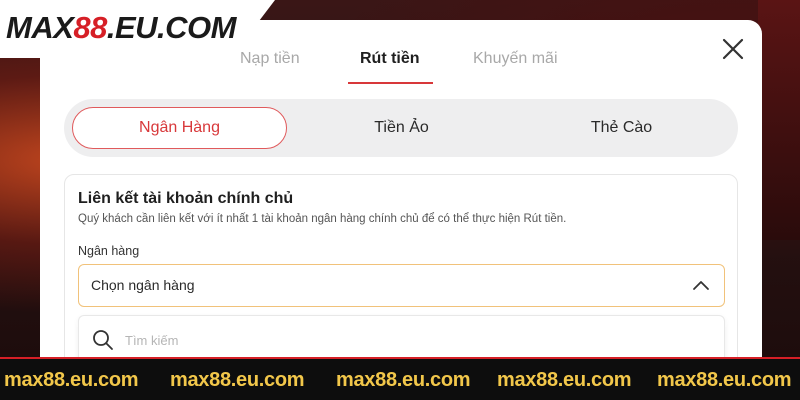 The image size is (800, 400). What do you see at coordinates (103, 340) in the screenshot?
I see `search-icon` at bounding box center [103, 340].